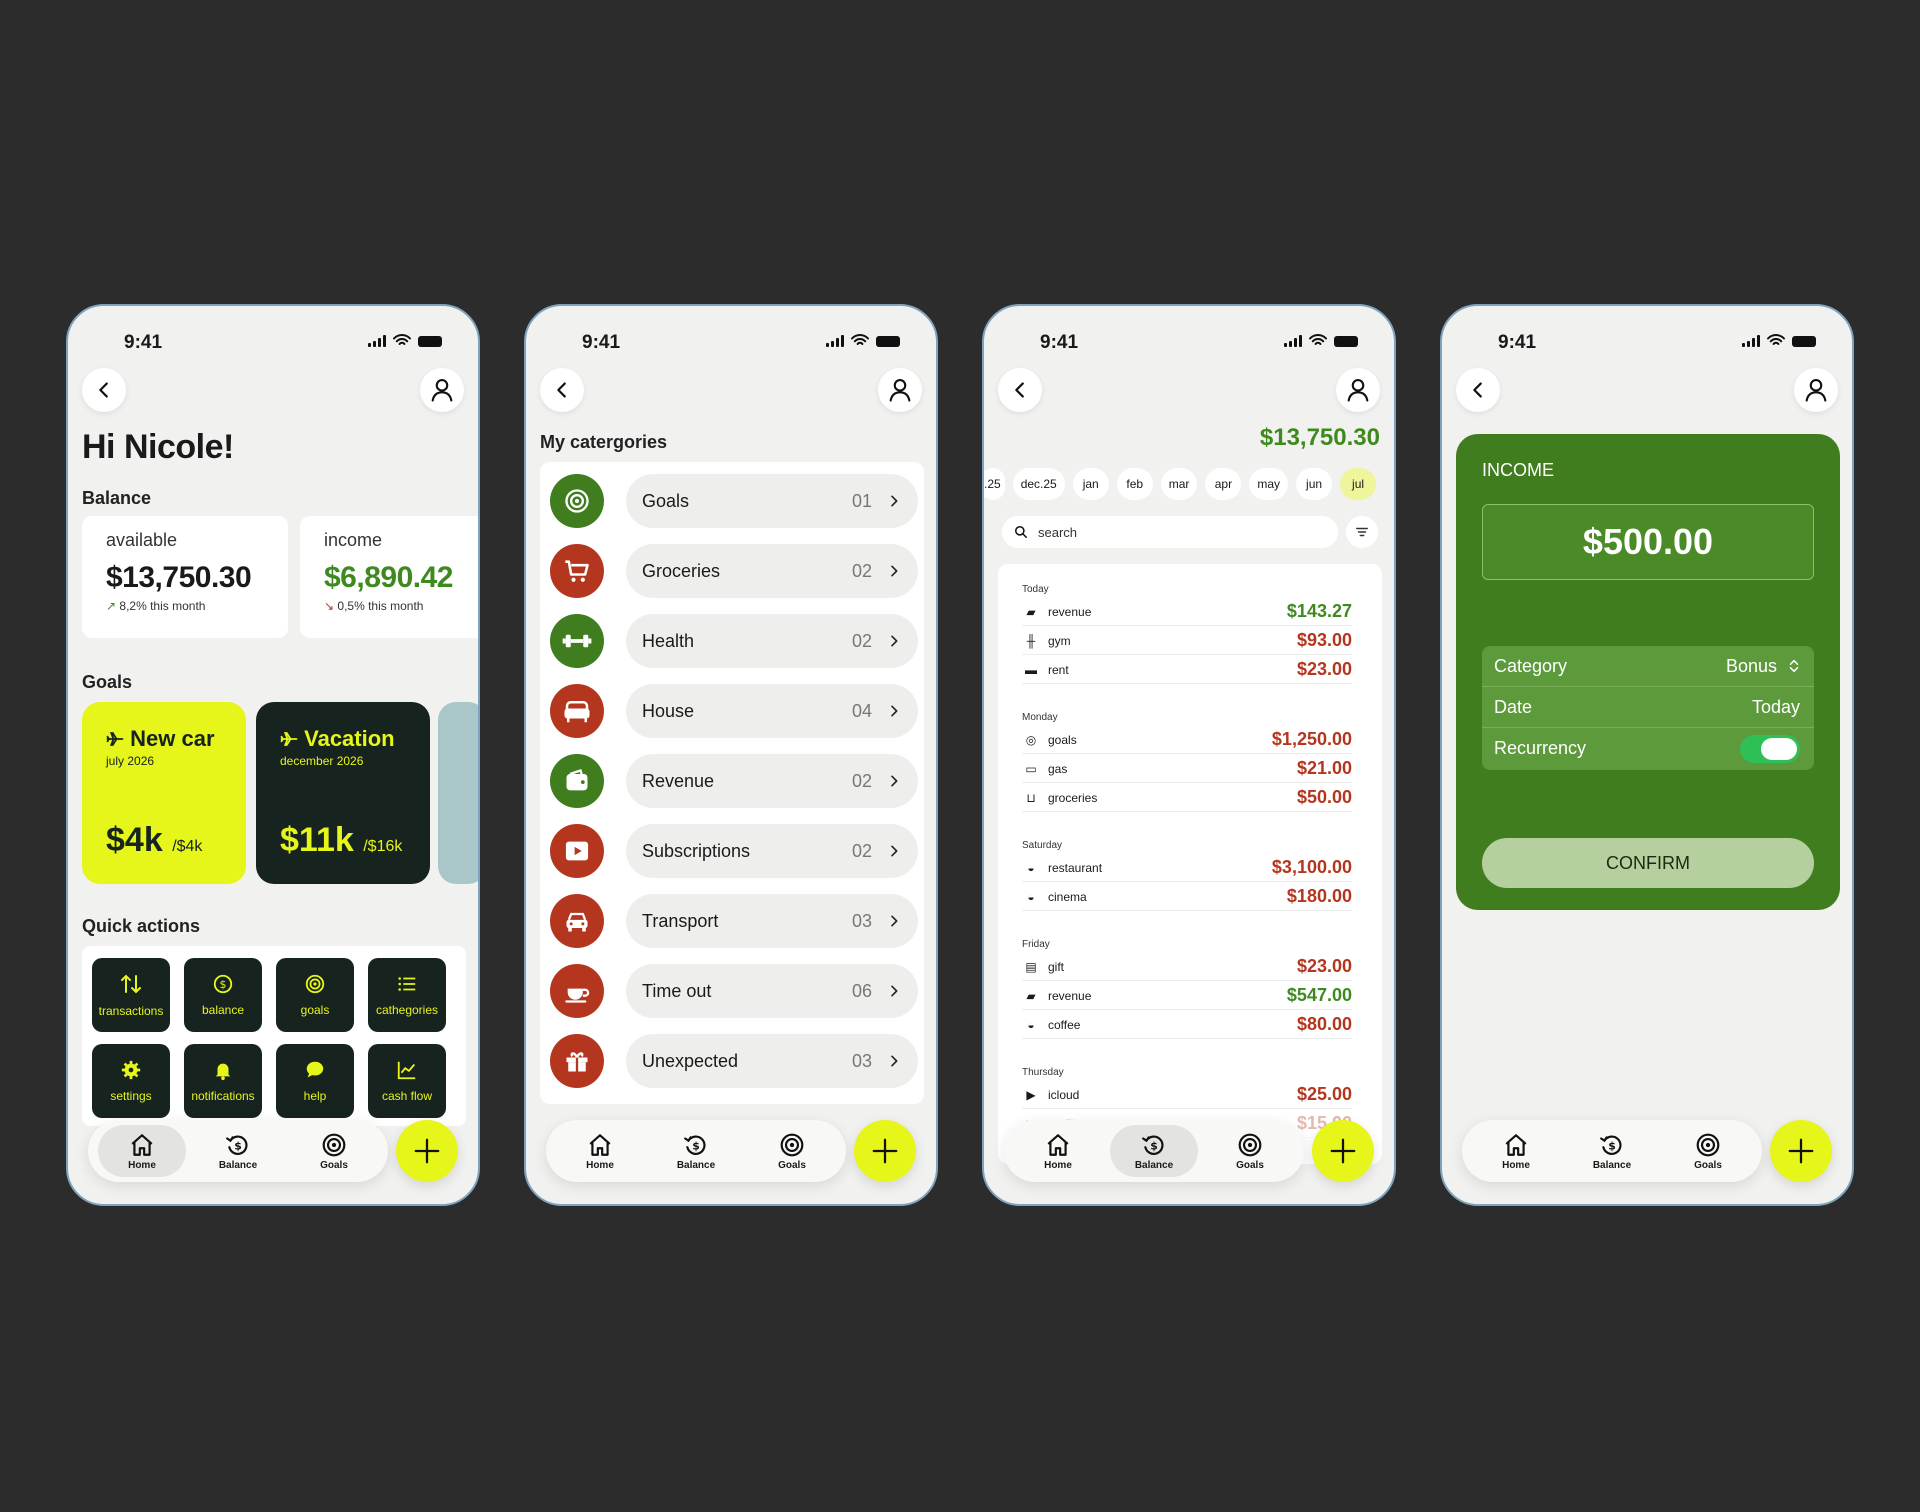 This screenshot has width=1920, height=1512. Describe the element at coordinates (1187, 967) in the screenshot. I see `transaction-row: ▤ gift $23.00` at that location.